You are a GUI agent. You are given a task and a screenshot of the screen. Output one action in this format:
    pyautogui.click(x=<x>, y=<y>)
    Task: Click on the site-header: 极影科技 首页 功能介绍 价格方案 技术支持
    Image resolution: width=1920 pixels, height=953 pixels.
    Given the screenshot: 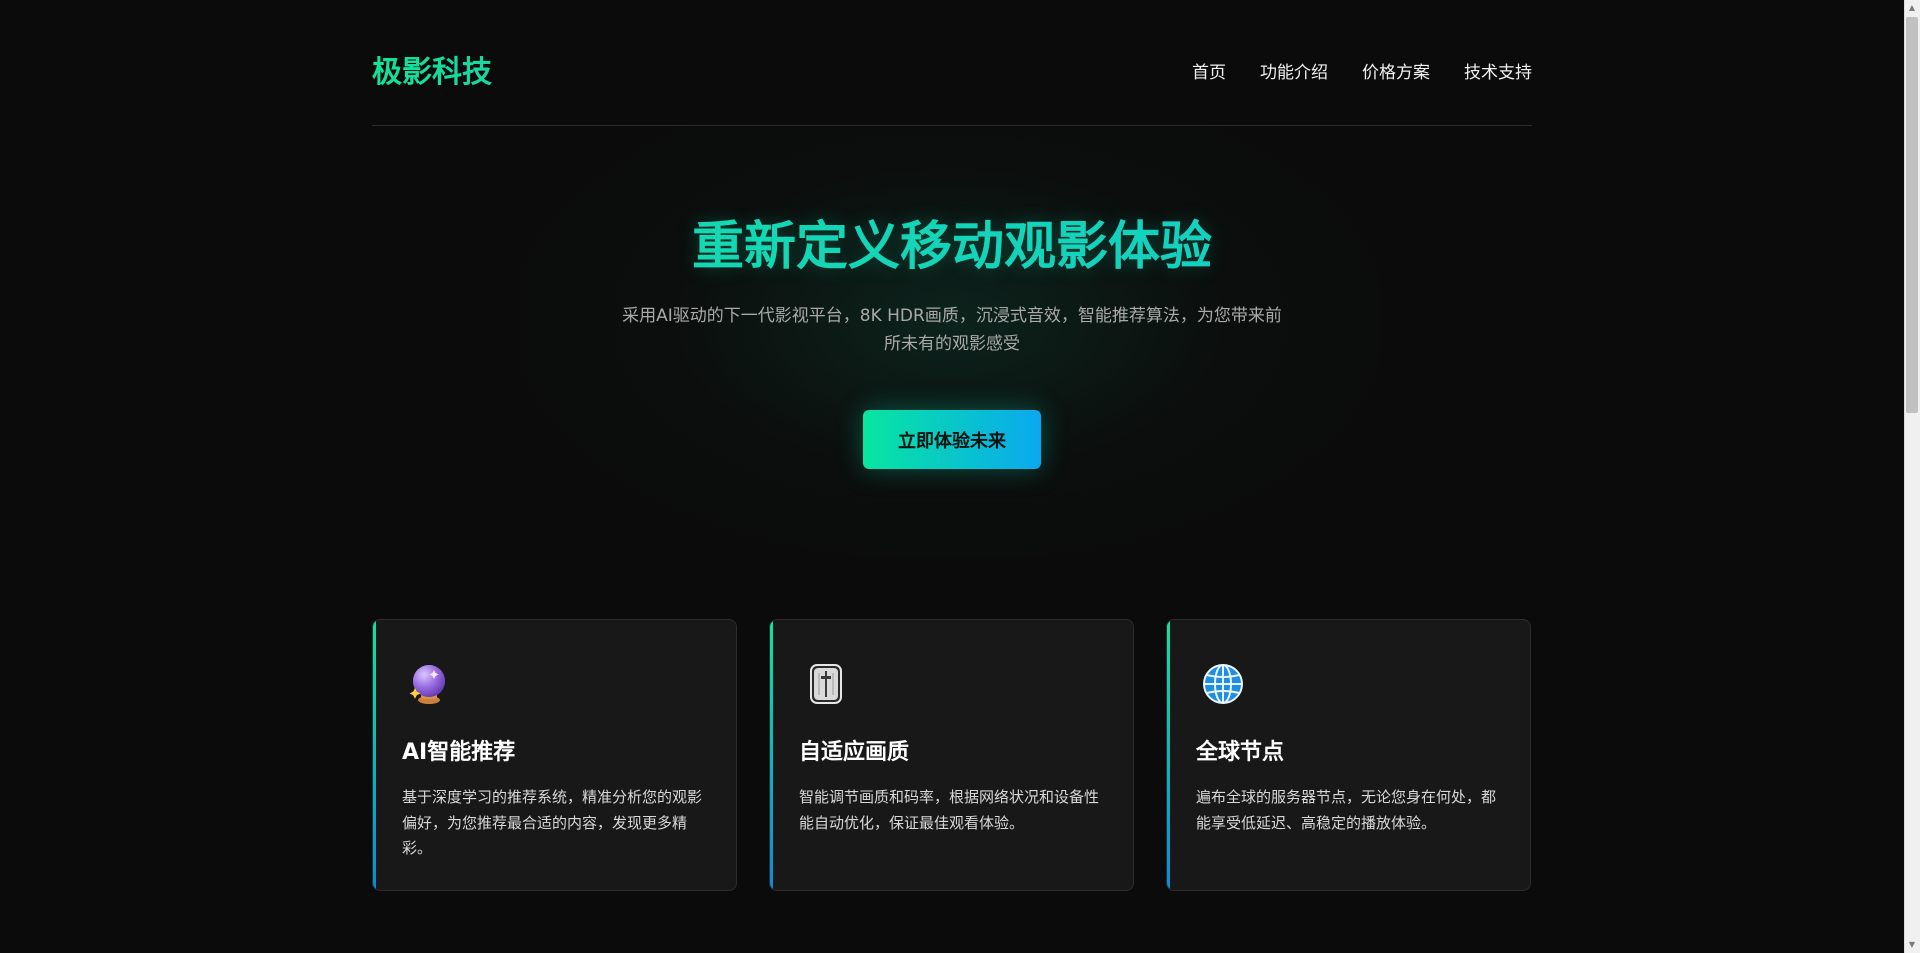 What is the action you would take?
    pyautogui.click(x=952, y=63)
    